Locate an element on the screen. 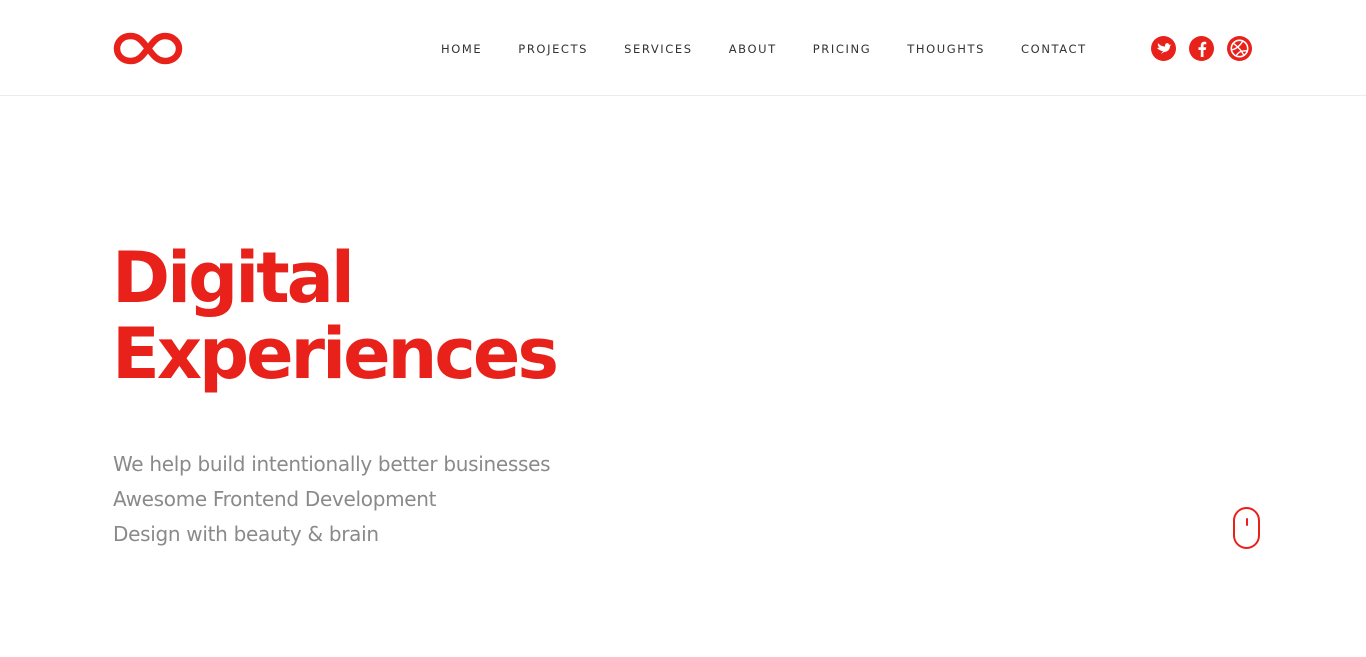 Image resolution: width=1366 pixels, height=657 pixels. social-links is located at coordinates (1201, 48).